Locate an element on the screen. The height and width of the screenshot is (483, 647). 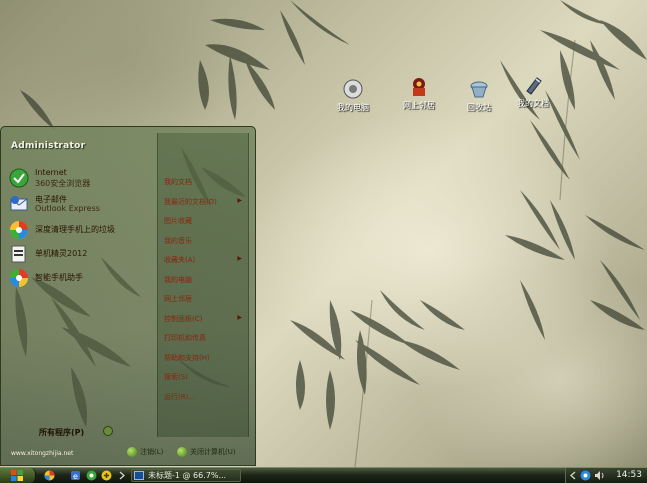
start-menu-recent-item: 深度清理手机上的垃圾 is located at coordinates (82, 230).